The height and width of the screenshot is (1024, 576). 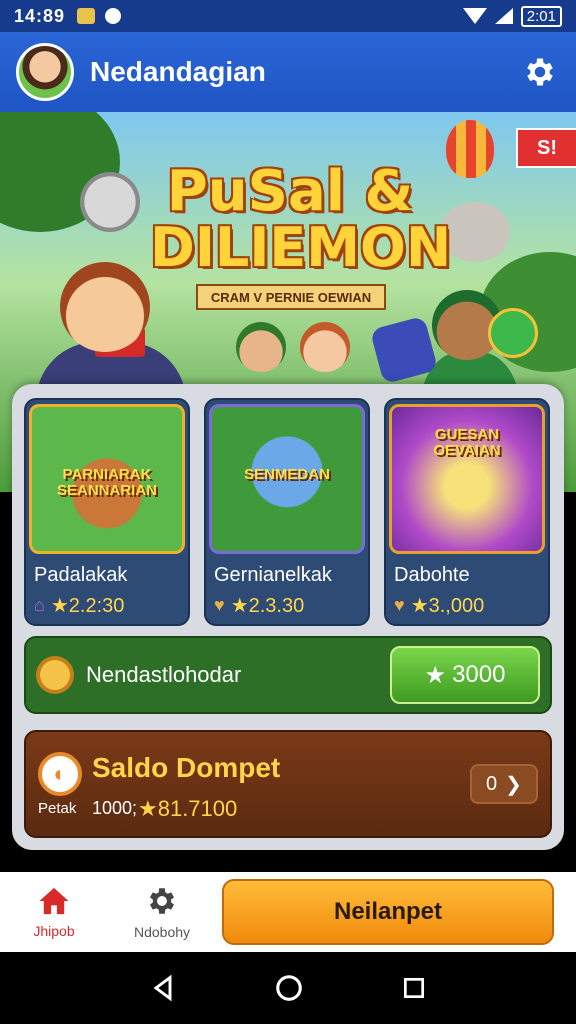 What do you see at coordinates (474, 16) in the screenshot?
I see `wifi-icon` at bounding box center [474, 16].